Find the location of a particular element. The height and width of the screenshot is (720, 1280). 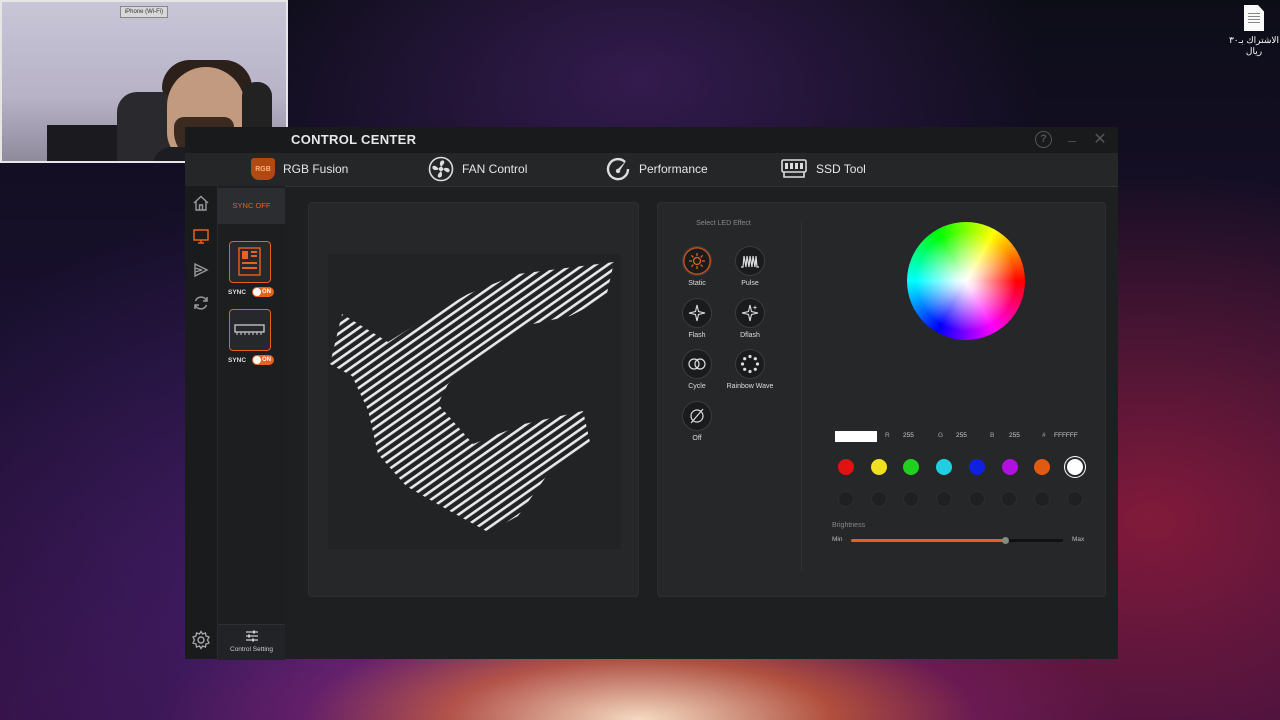

device-motherboard is located at coordinates (250, 262).